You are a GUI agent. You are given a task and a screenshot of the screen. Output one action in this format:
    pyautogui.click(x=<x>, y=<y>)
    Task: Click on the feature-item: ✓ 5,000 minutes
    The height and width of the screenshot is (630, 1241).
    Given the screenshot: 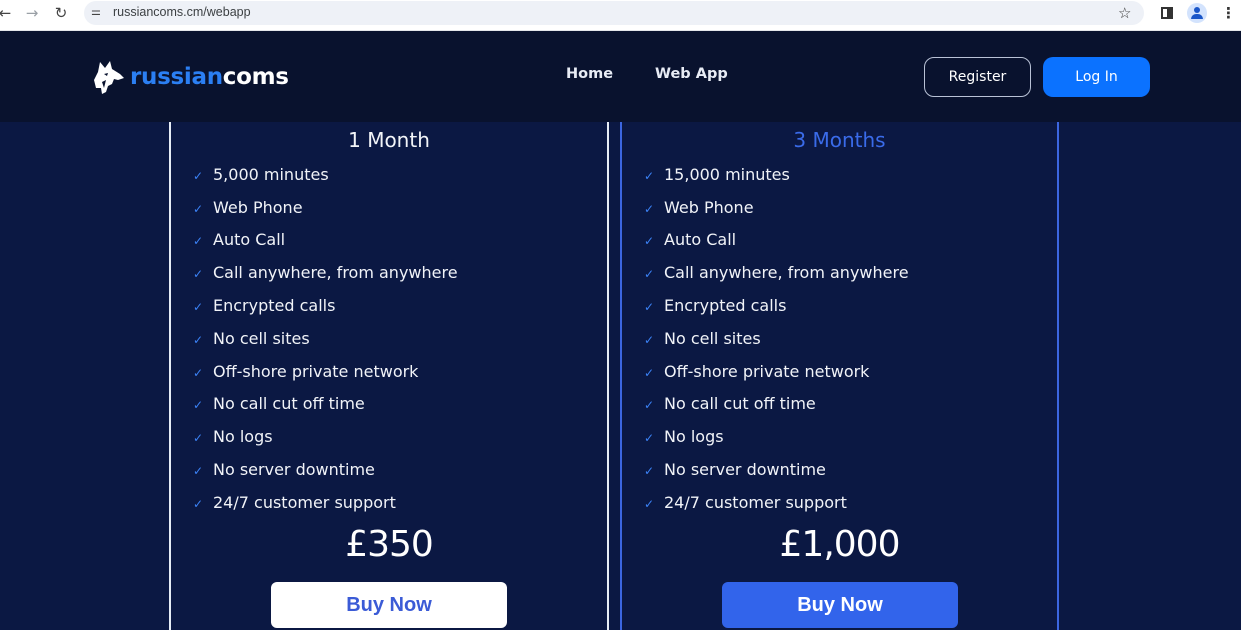 What is the action you would take?
    pyautogui.click(x=325, y=174)
    